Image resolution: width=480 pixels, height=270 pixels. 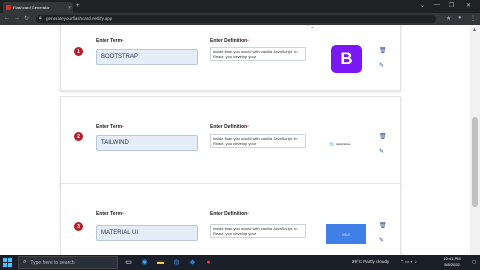 I want to click on vscode-icon: ◆, so click(x=192, y=262).